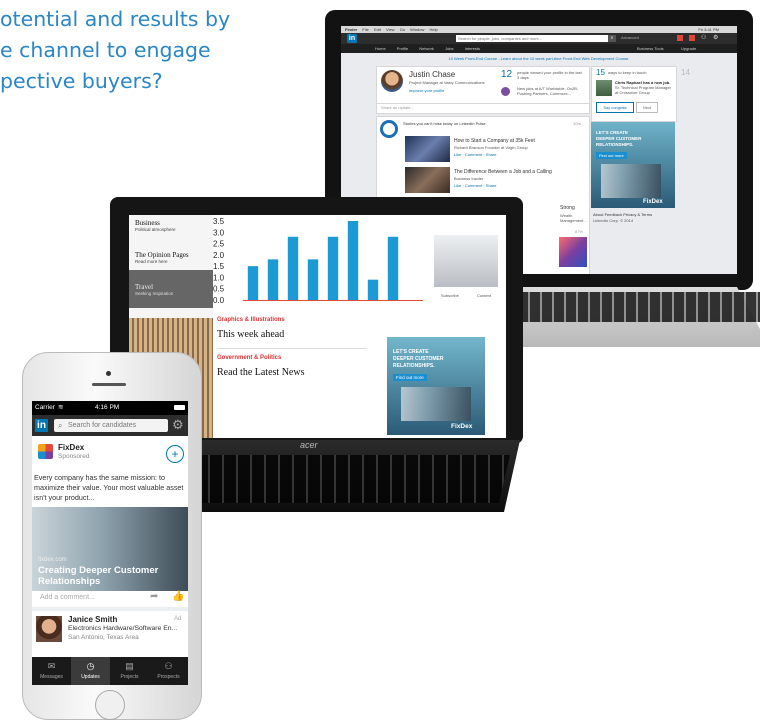  Describe the element at coordinates (129, 671) in the screenshot. I see `tab-projects: ▤ Projects` at that location.